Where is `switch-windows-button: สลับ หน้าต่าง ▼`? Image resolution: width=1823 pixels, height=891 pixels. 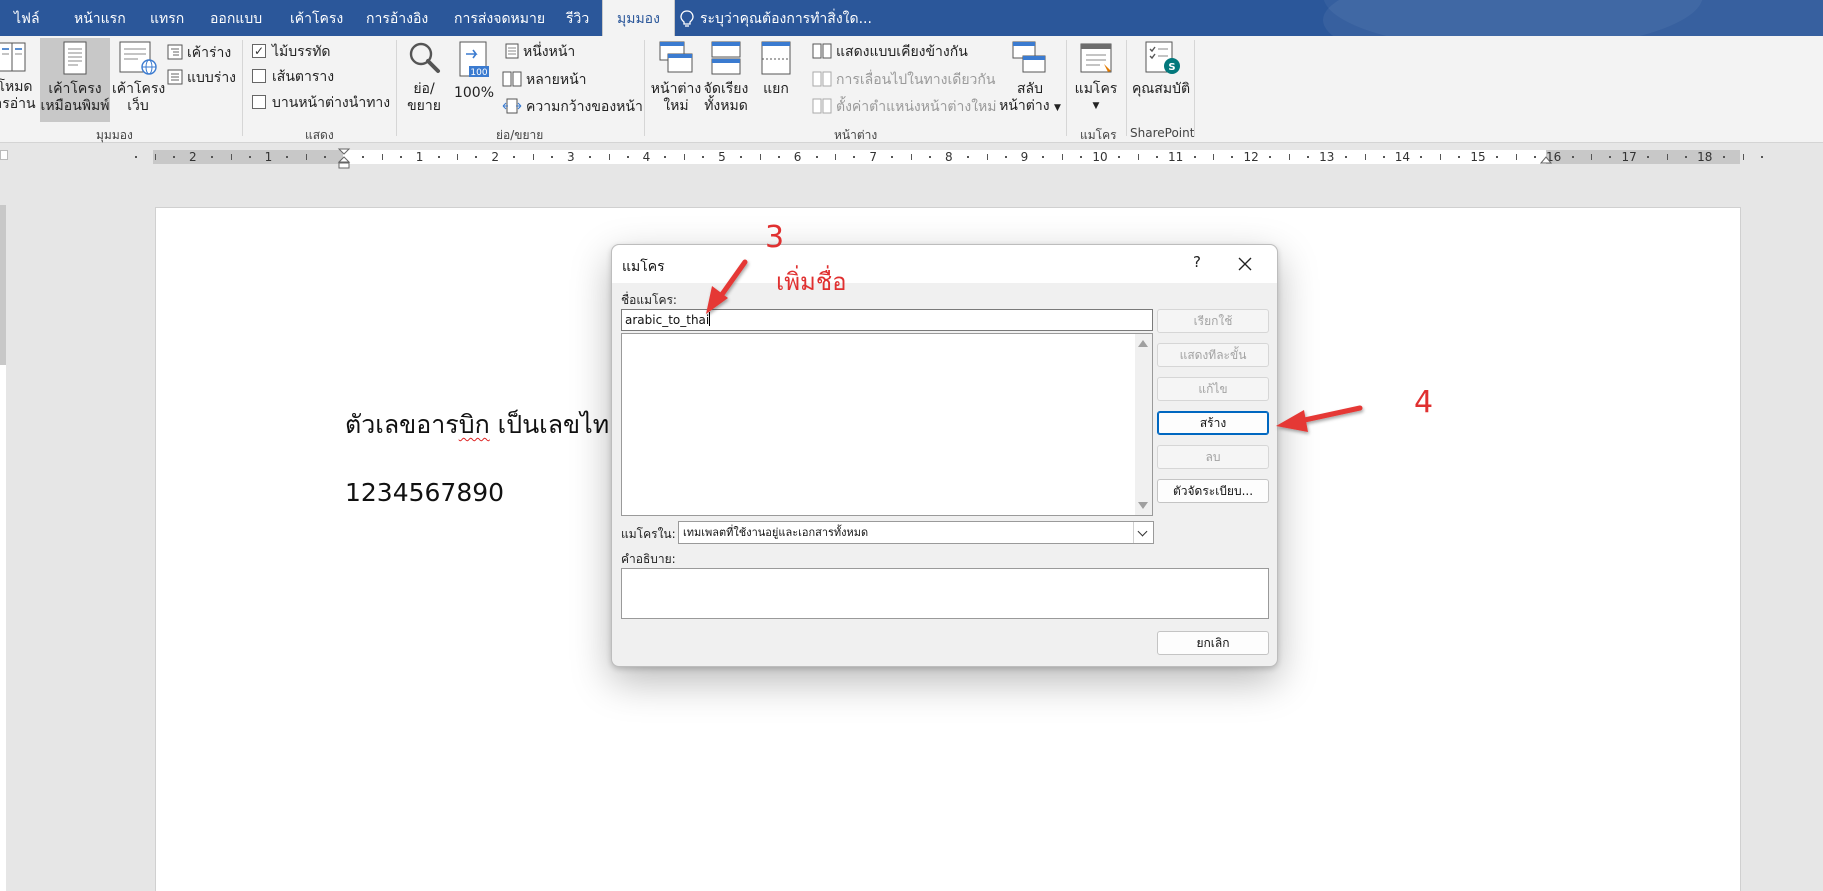 switch-windows-button: สลับ หน้าต่าง ▼ is located at coordinates (1030, 81).